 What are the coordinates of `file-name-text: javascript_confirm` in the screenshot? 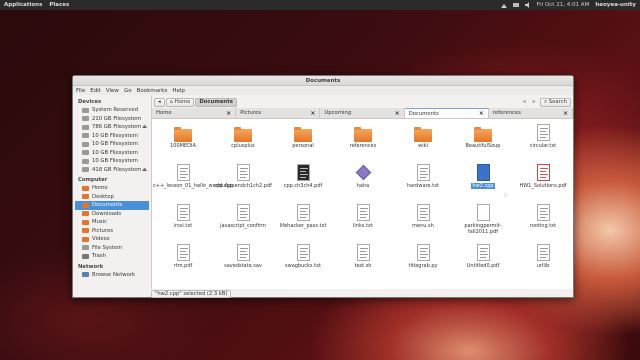 It's located at (243, 226).